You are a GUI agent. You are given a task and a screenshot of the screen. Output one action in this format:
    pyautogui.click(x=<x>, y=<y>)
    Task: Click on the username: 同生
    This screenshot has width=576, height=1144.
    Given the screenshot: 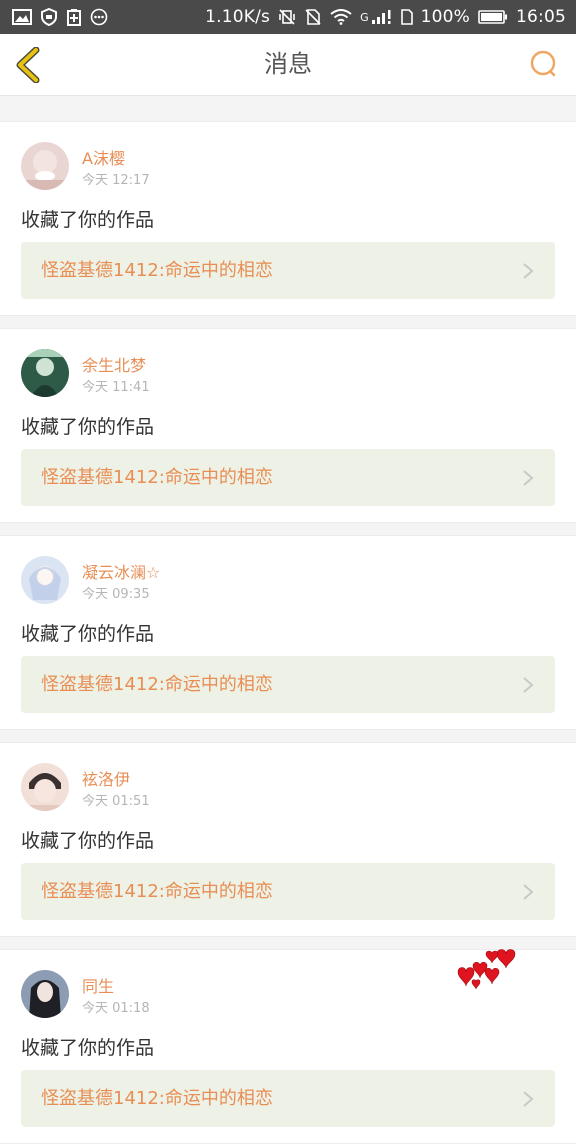 What is the action you would take?
    pyautogui.click(x=98, y=985)
    